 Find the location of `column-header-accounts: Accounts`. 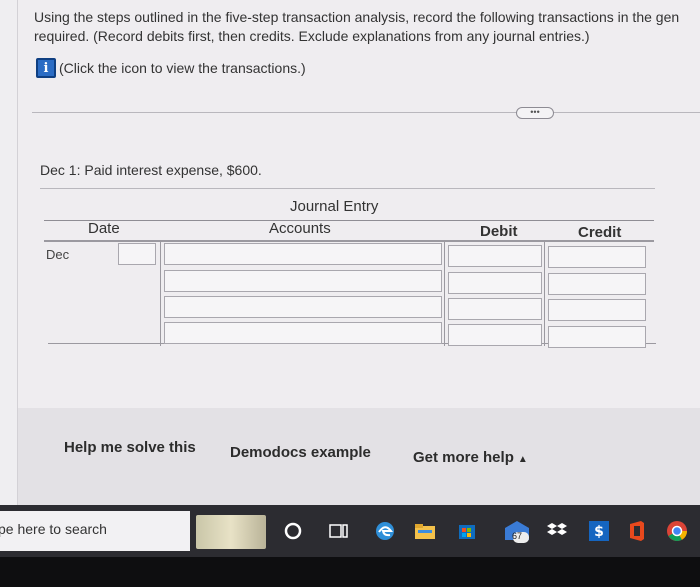

column-header-accounts: Accounts is located at coordinates (300, 228).